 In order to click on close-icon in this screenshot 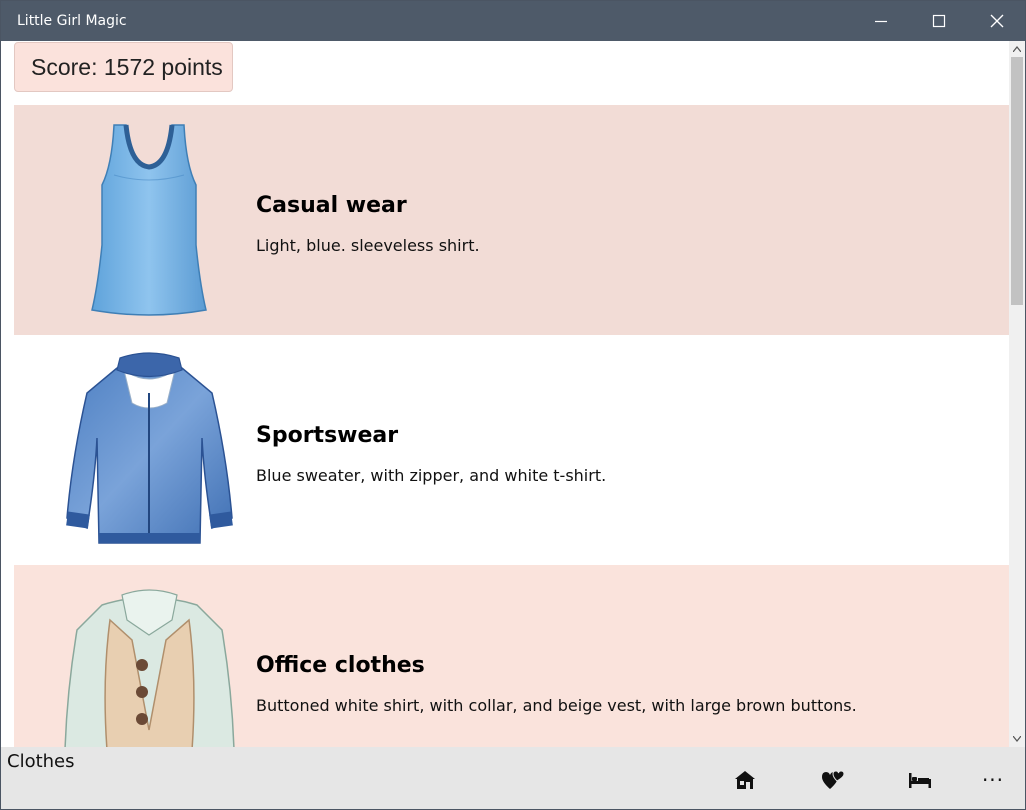, I will do `click(997, 20)`.